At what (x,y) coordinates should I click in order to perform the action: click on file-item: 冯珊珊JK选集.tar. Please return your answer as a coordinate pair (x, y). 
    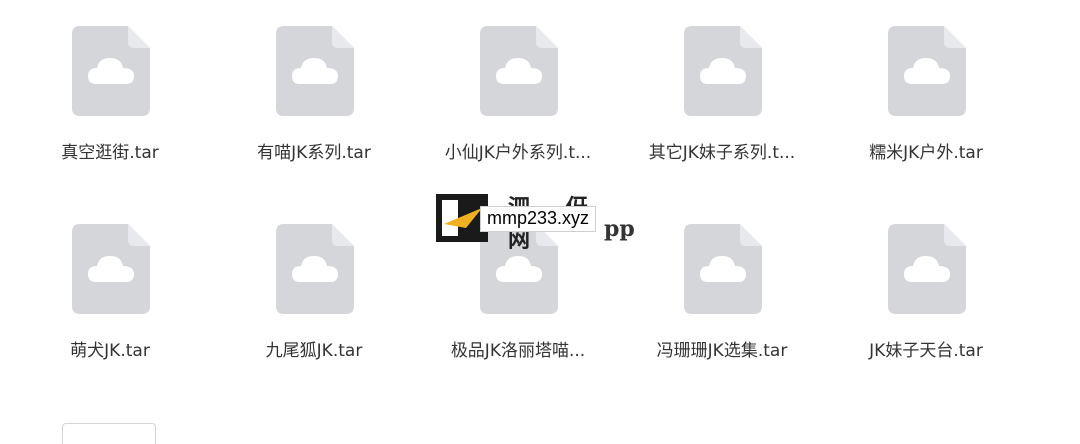
    Looking at the image, I should click on (722, 304).